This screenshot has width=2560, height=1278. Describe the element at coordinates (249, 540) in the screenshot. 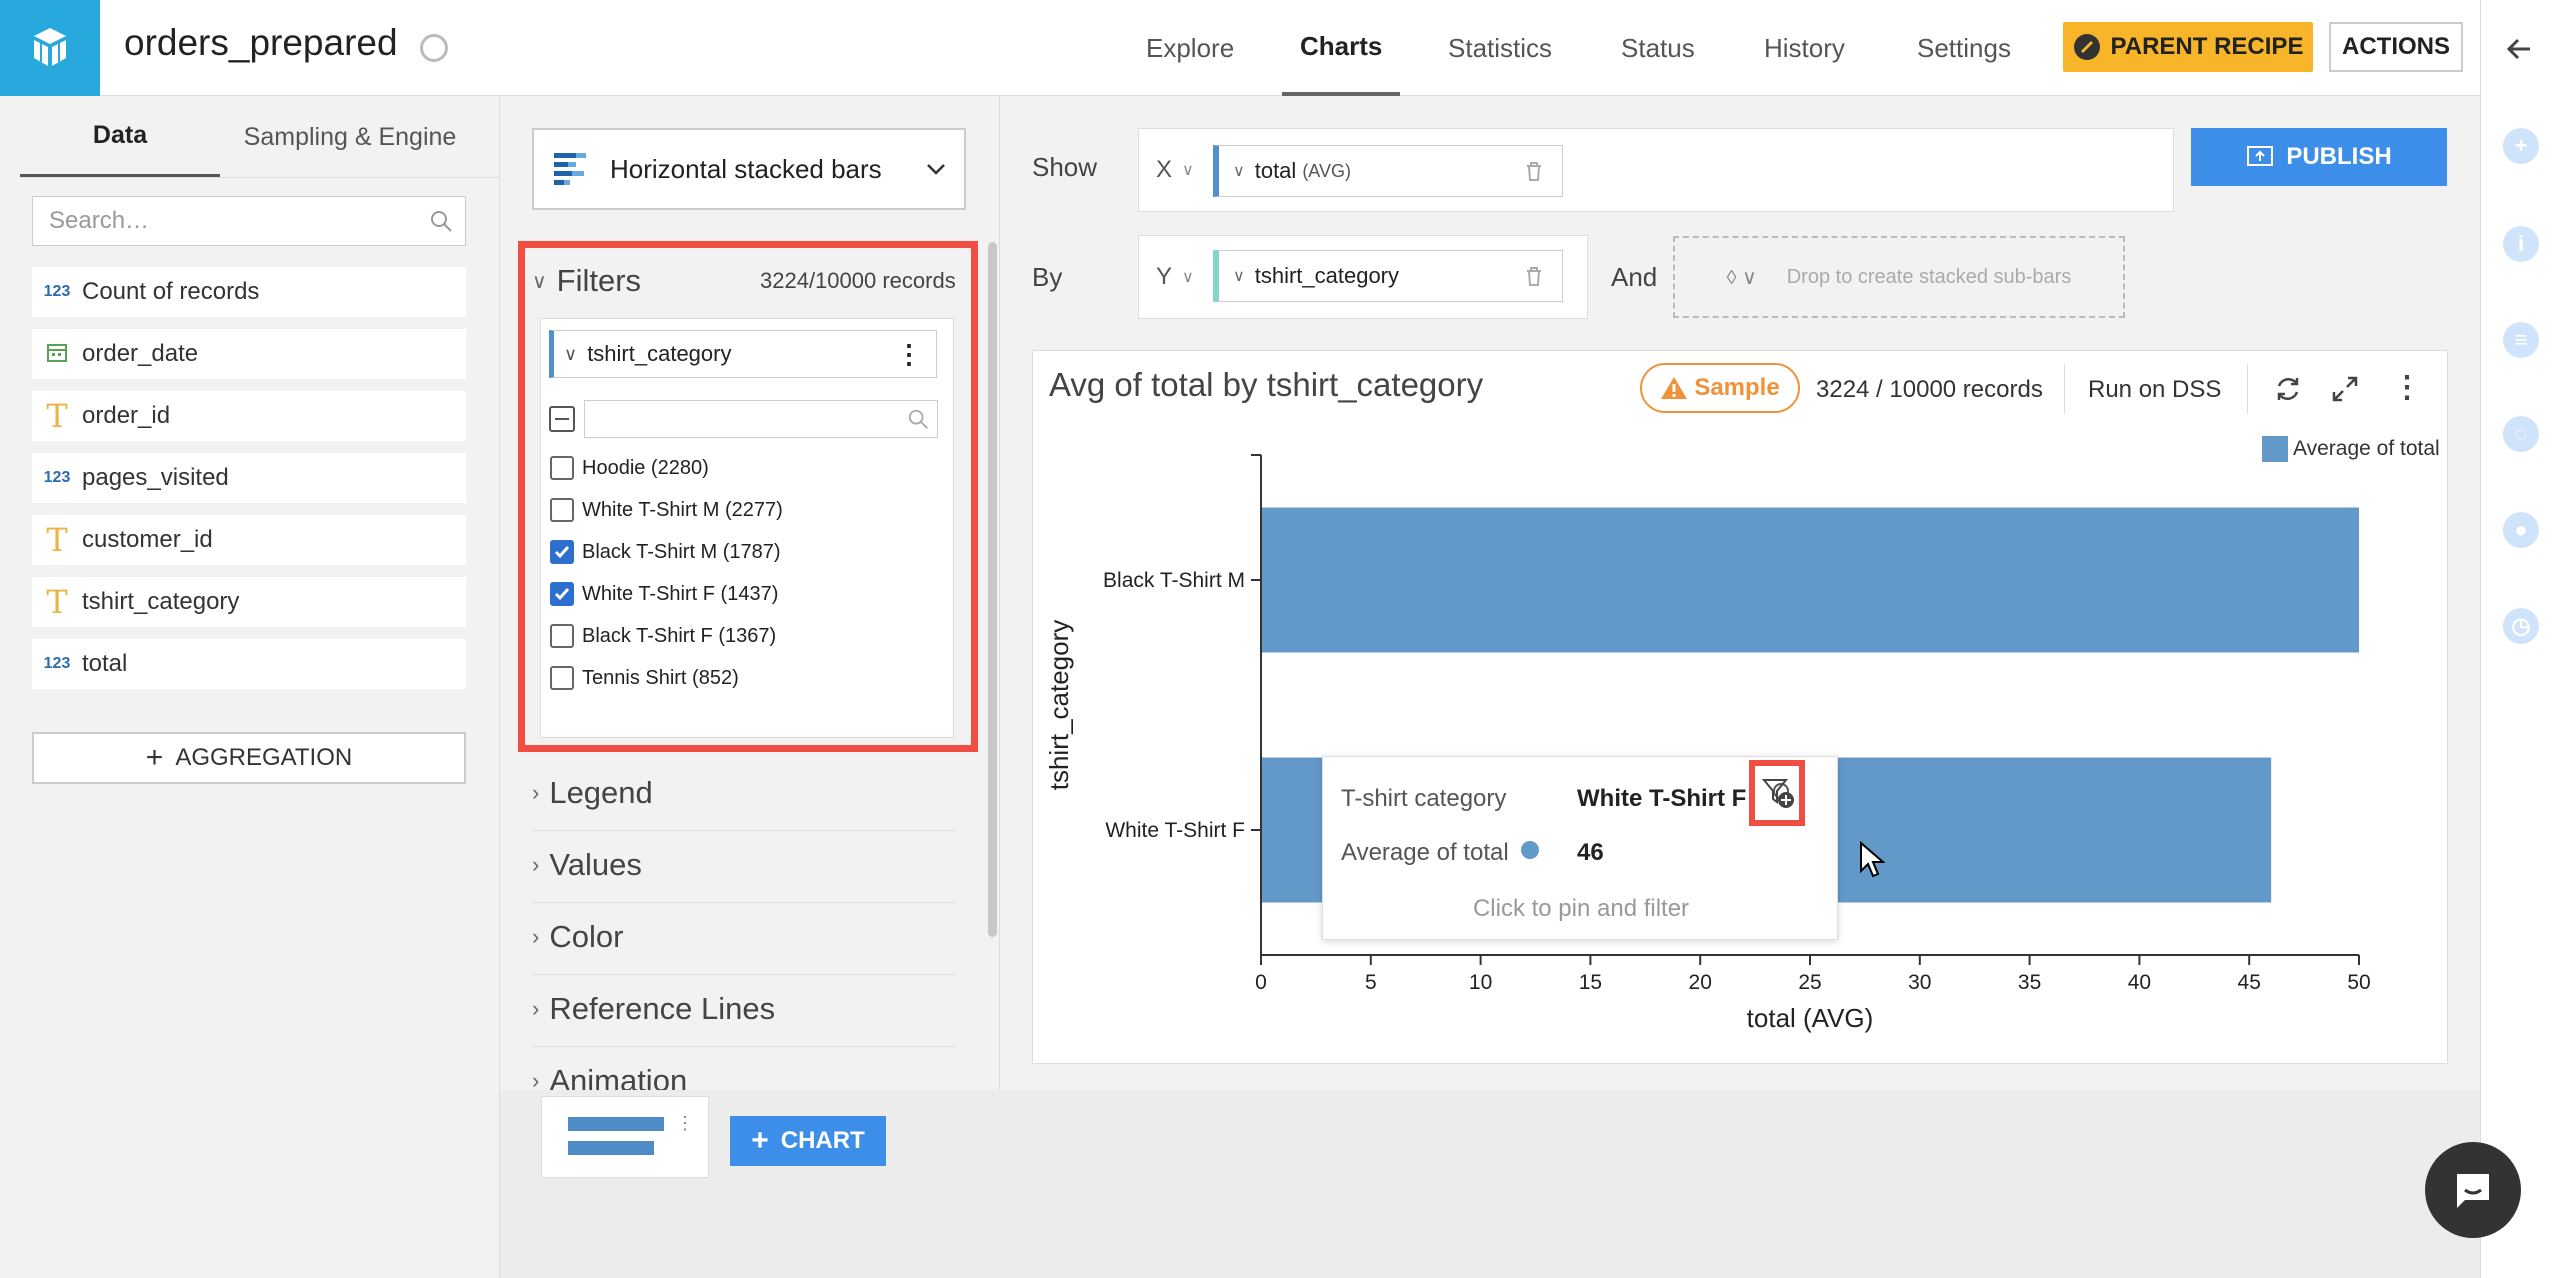

I see `field-customer-id: T customer_id` at that location.